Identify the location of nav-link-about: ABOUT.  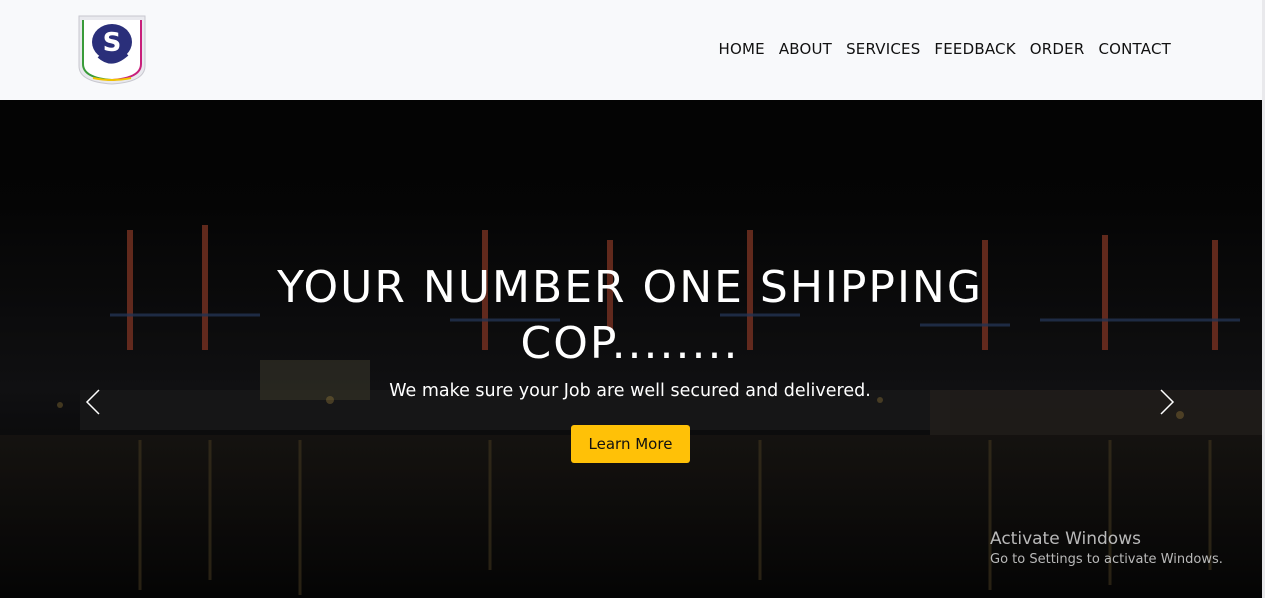
(805, 49).